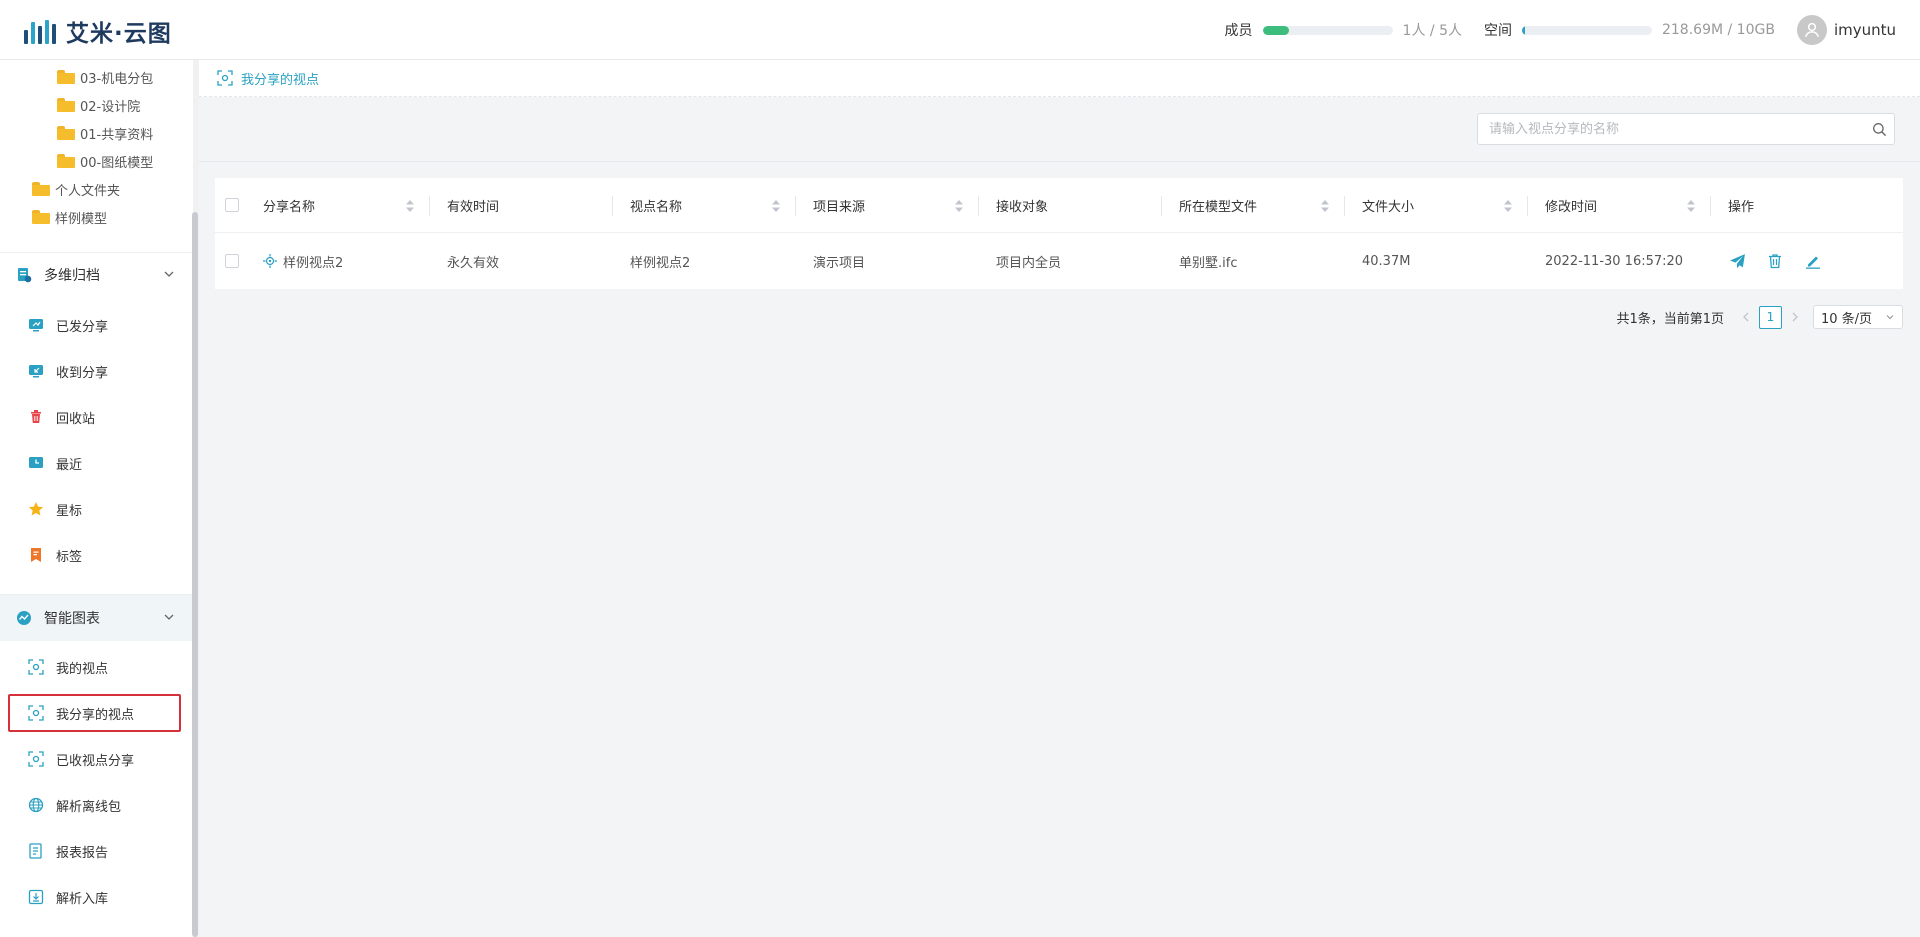  I want to click on send-icon, so click(1737, 261).